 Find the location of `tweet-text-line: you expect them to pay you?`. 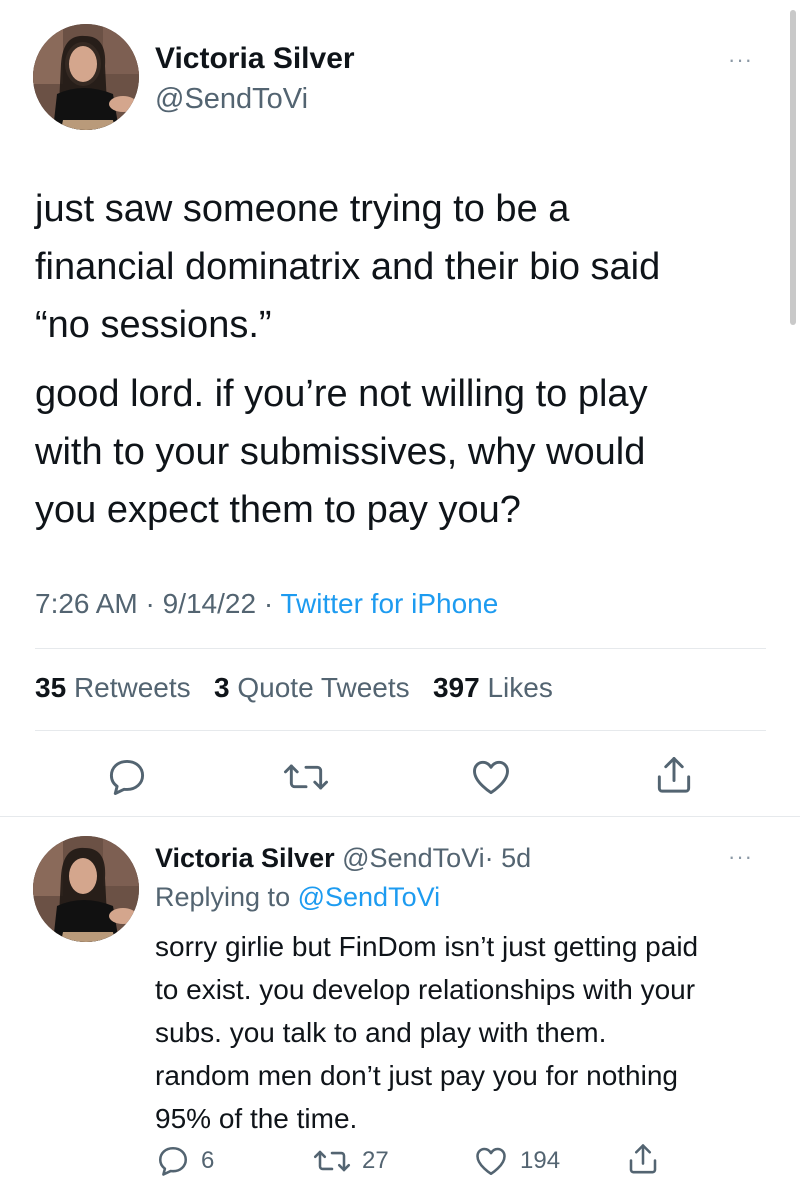

tweet-text-line: you expect them to pay you? is located at coordinates (278, 510).